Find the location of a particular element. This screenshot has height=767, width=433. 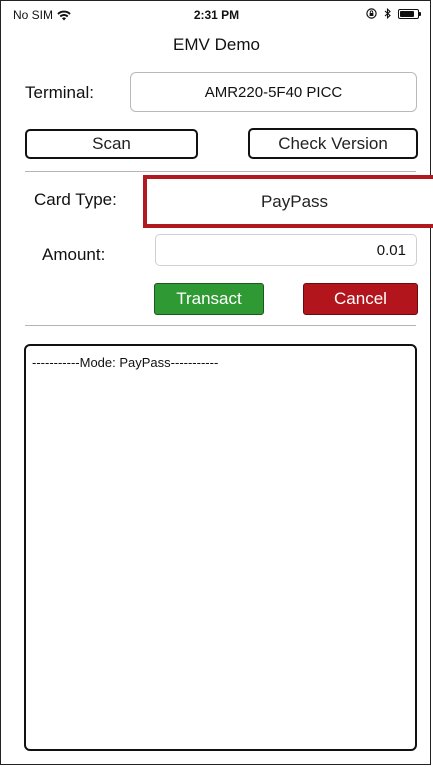

page-title: EMV Demo is located at coordinates (216, 44).